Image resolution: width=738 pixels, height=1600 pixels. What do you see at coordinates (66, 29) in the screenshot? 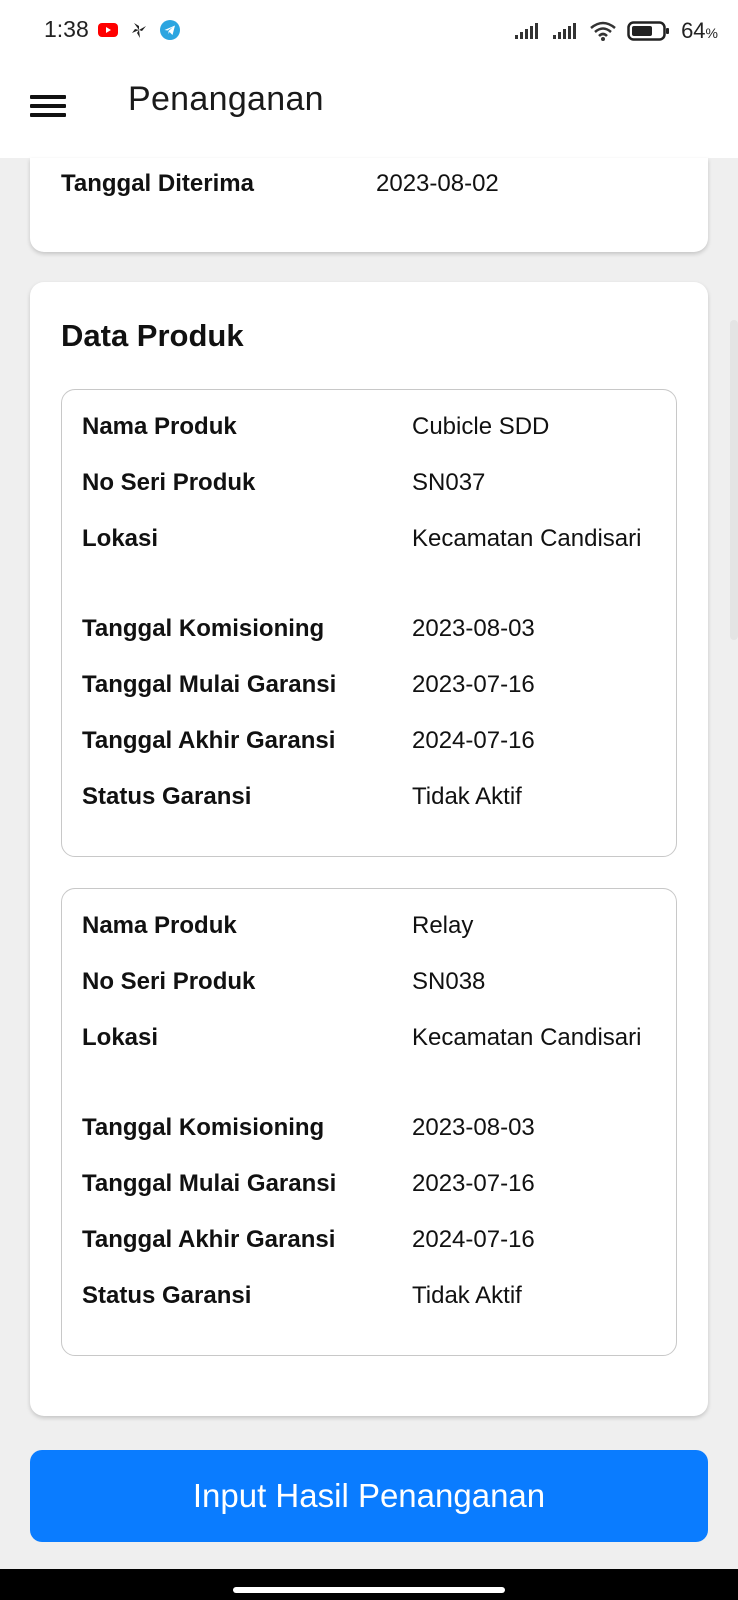
I see `status-time: 1:38` at bounding box center [66, 29].